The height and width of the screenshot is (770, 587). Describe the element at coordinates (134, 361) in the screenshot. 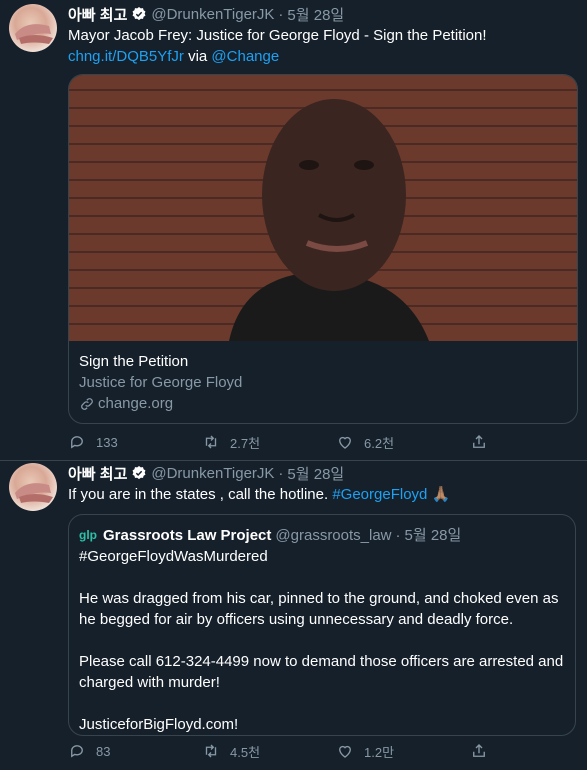

I see `card-title: Sign the Petition` at that location.